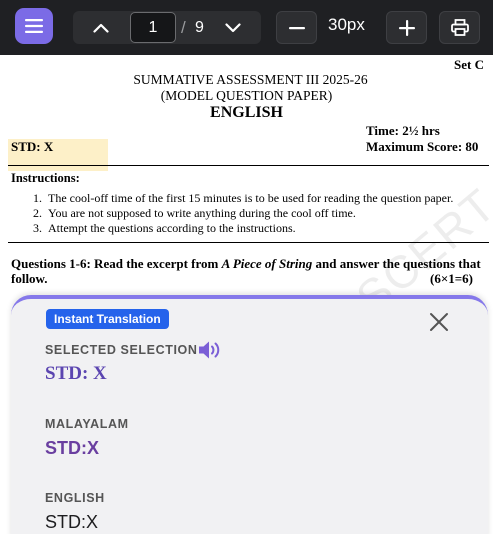 This screenshot has height=534, width=493. I want to click on menu-icon, so click(34, 26).